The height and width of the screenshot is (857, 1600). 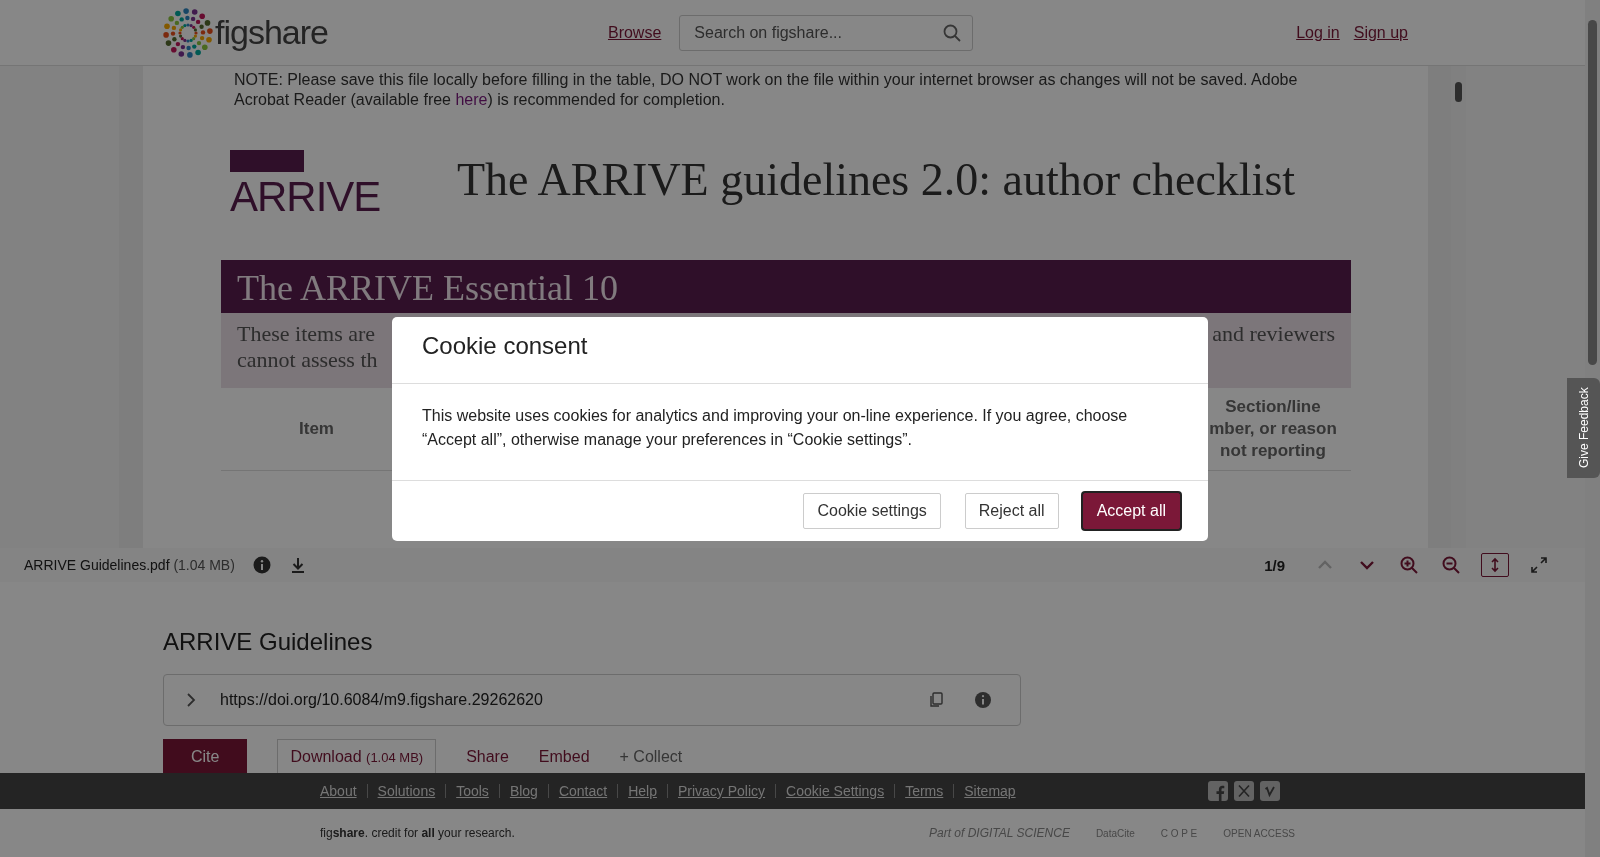 What do you see at coordinates (343, 791) in the screenshot?
I see `footer-link: About` at bounding box center [343, 791].